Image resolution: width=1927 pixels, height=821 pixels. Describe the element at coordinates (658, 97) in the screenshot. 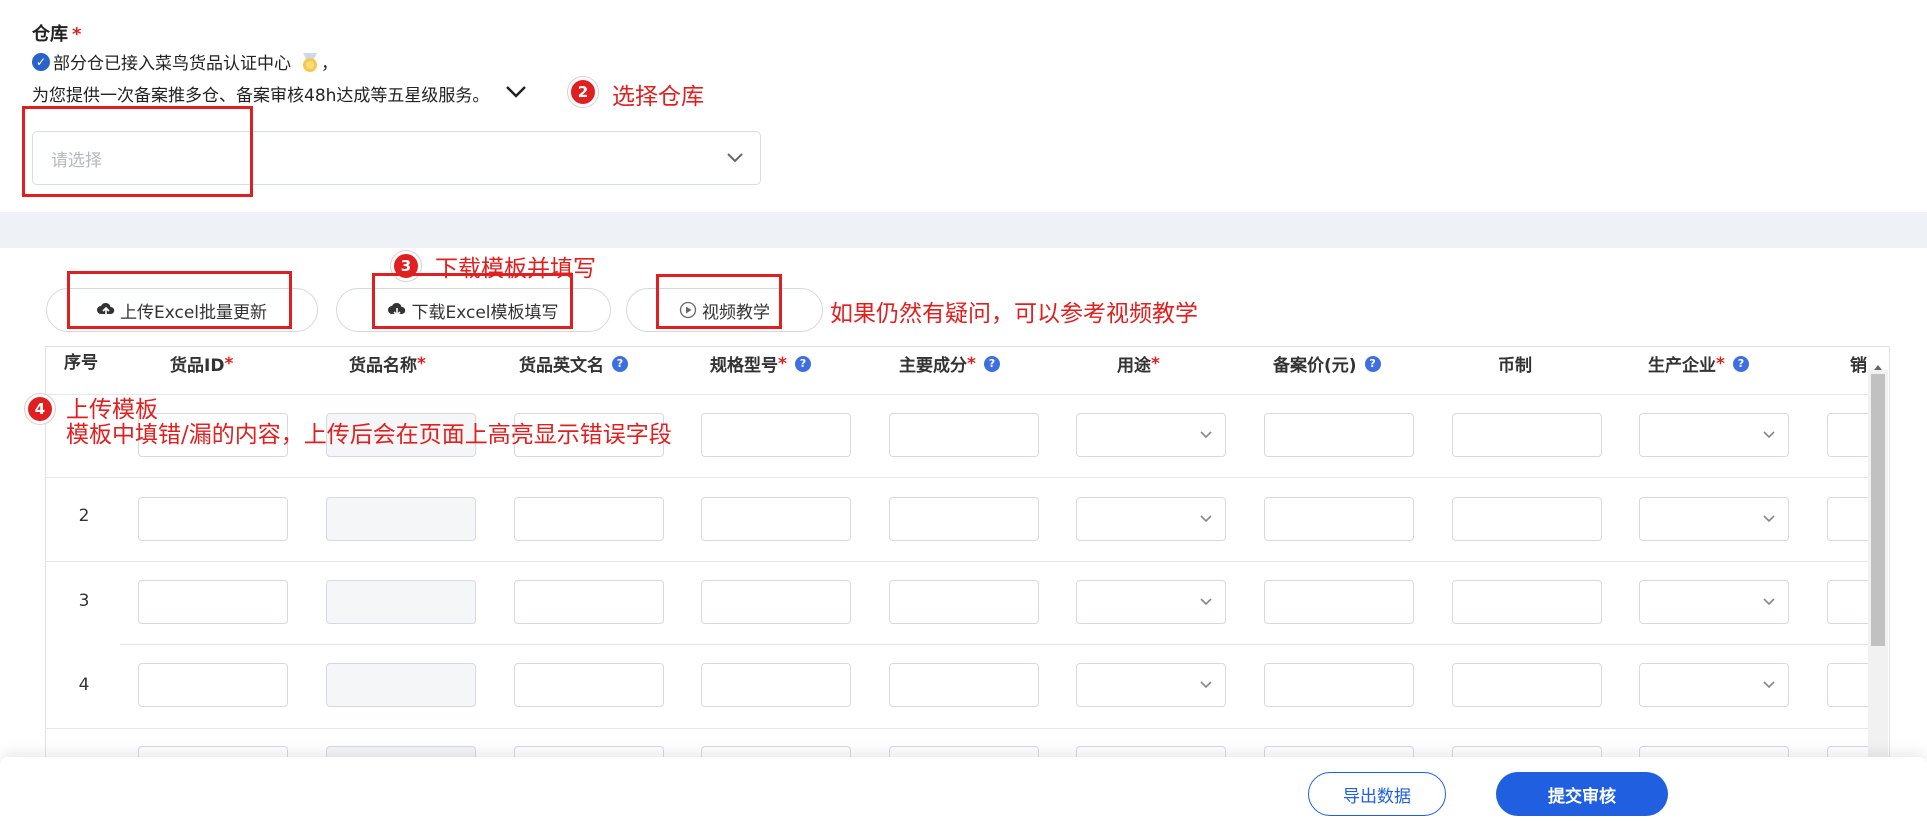

I see `step2-annotation: 选择仓库` at that location.